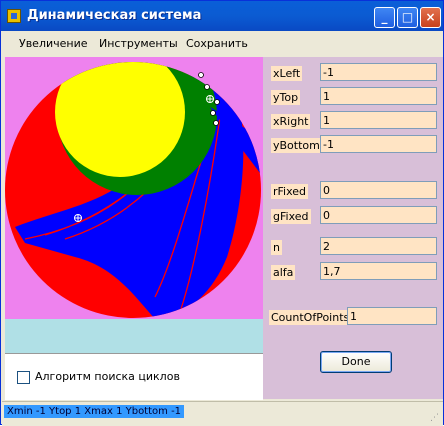 Image resolution: width=444 pixels, height=426 pixels. What do you see at coordinates (407, 17) in the screenshot?
I see `maximize-button: □` at bounding box center [407, 17].